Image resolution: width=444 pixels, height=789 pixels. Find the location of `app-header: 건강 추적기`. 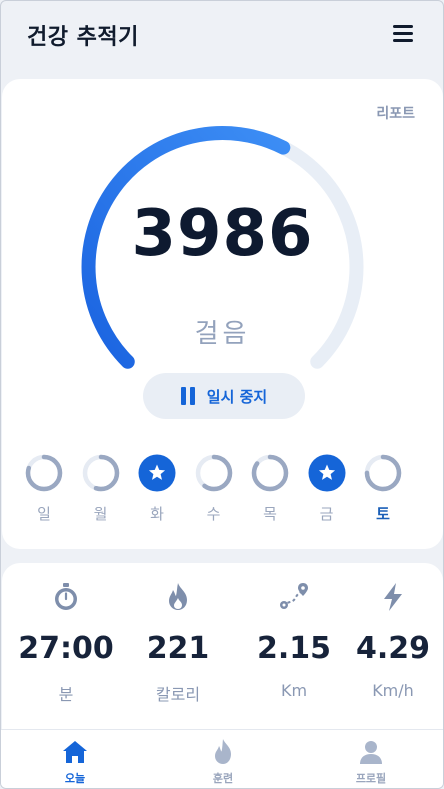

app-header: 건강 추적기 is located at coordinates (222, 40).